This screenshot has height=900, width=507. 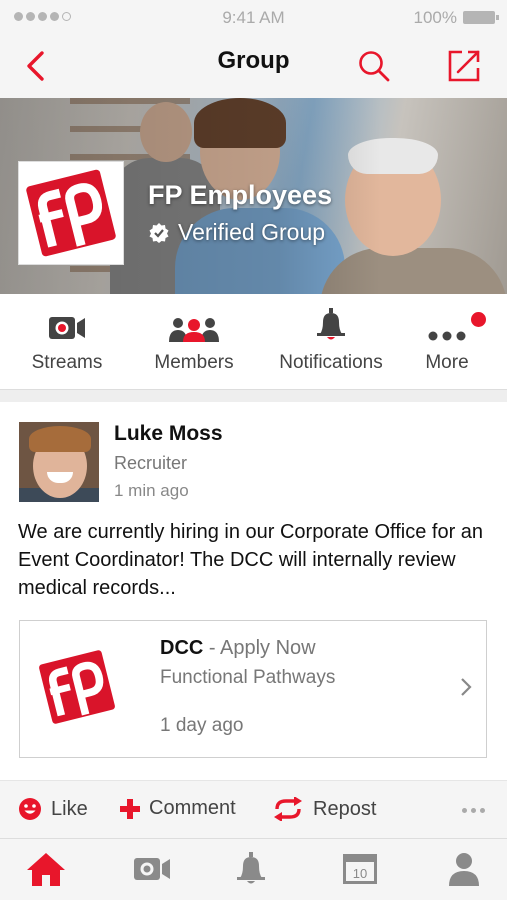 I want to click on job-code: DCC, so click(x=182, y=648).